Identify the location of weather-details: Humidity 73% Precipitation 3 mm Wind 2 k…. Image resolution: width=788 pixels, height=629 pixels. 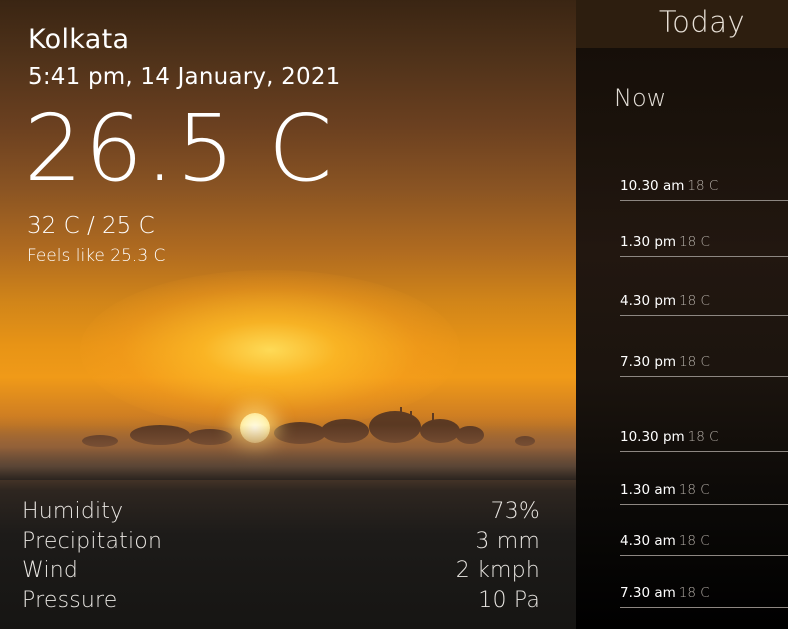
(281, 556).